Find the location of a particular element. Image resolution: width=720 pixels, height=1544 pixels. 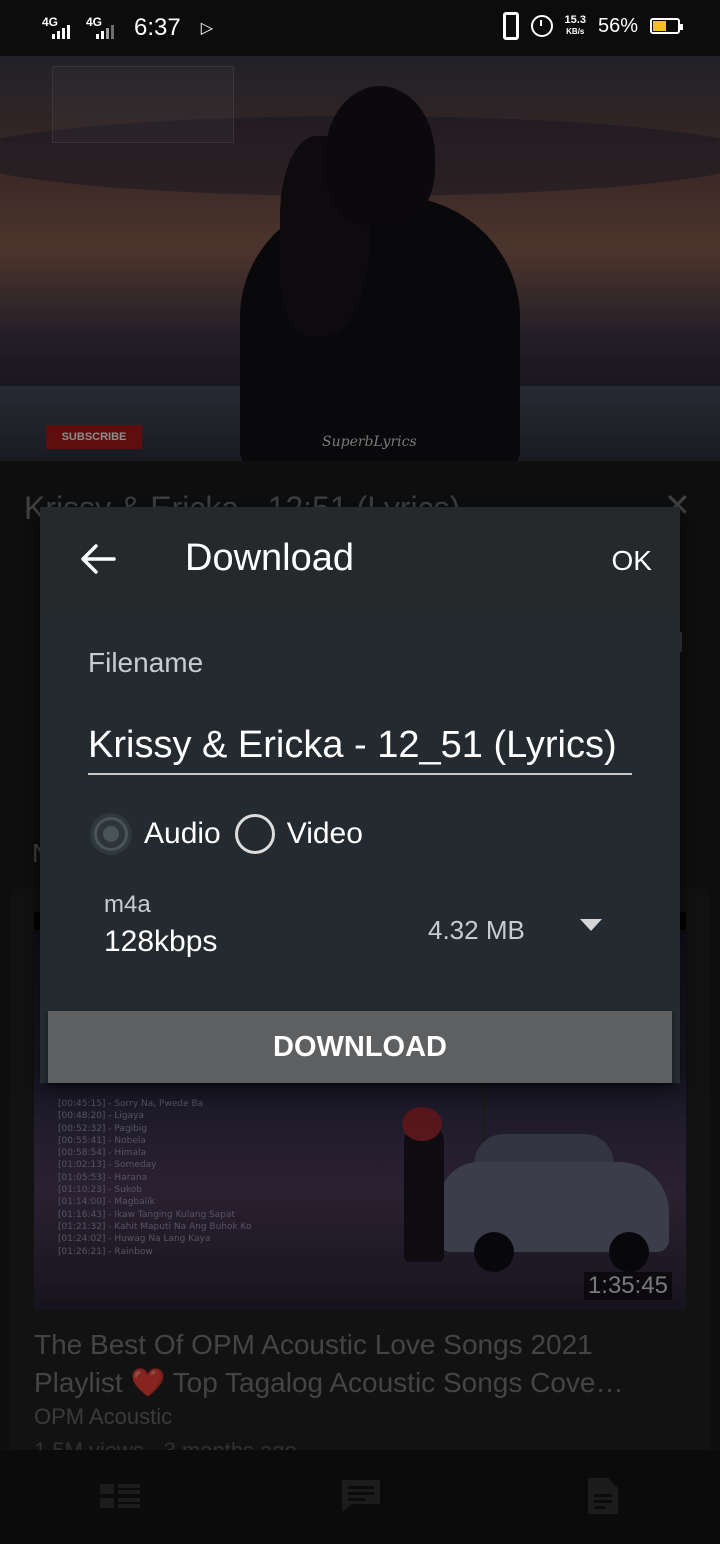

net-speed: 15.3 KB/s is located at coordinates (575, 26).